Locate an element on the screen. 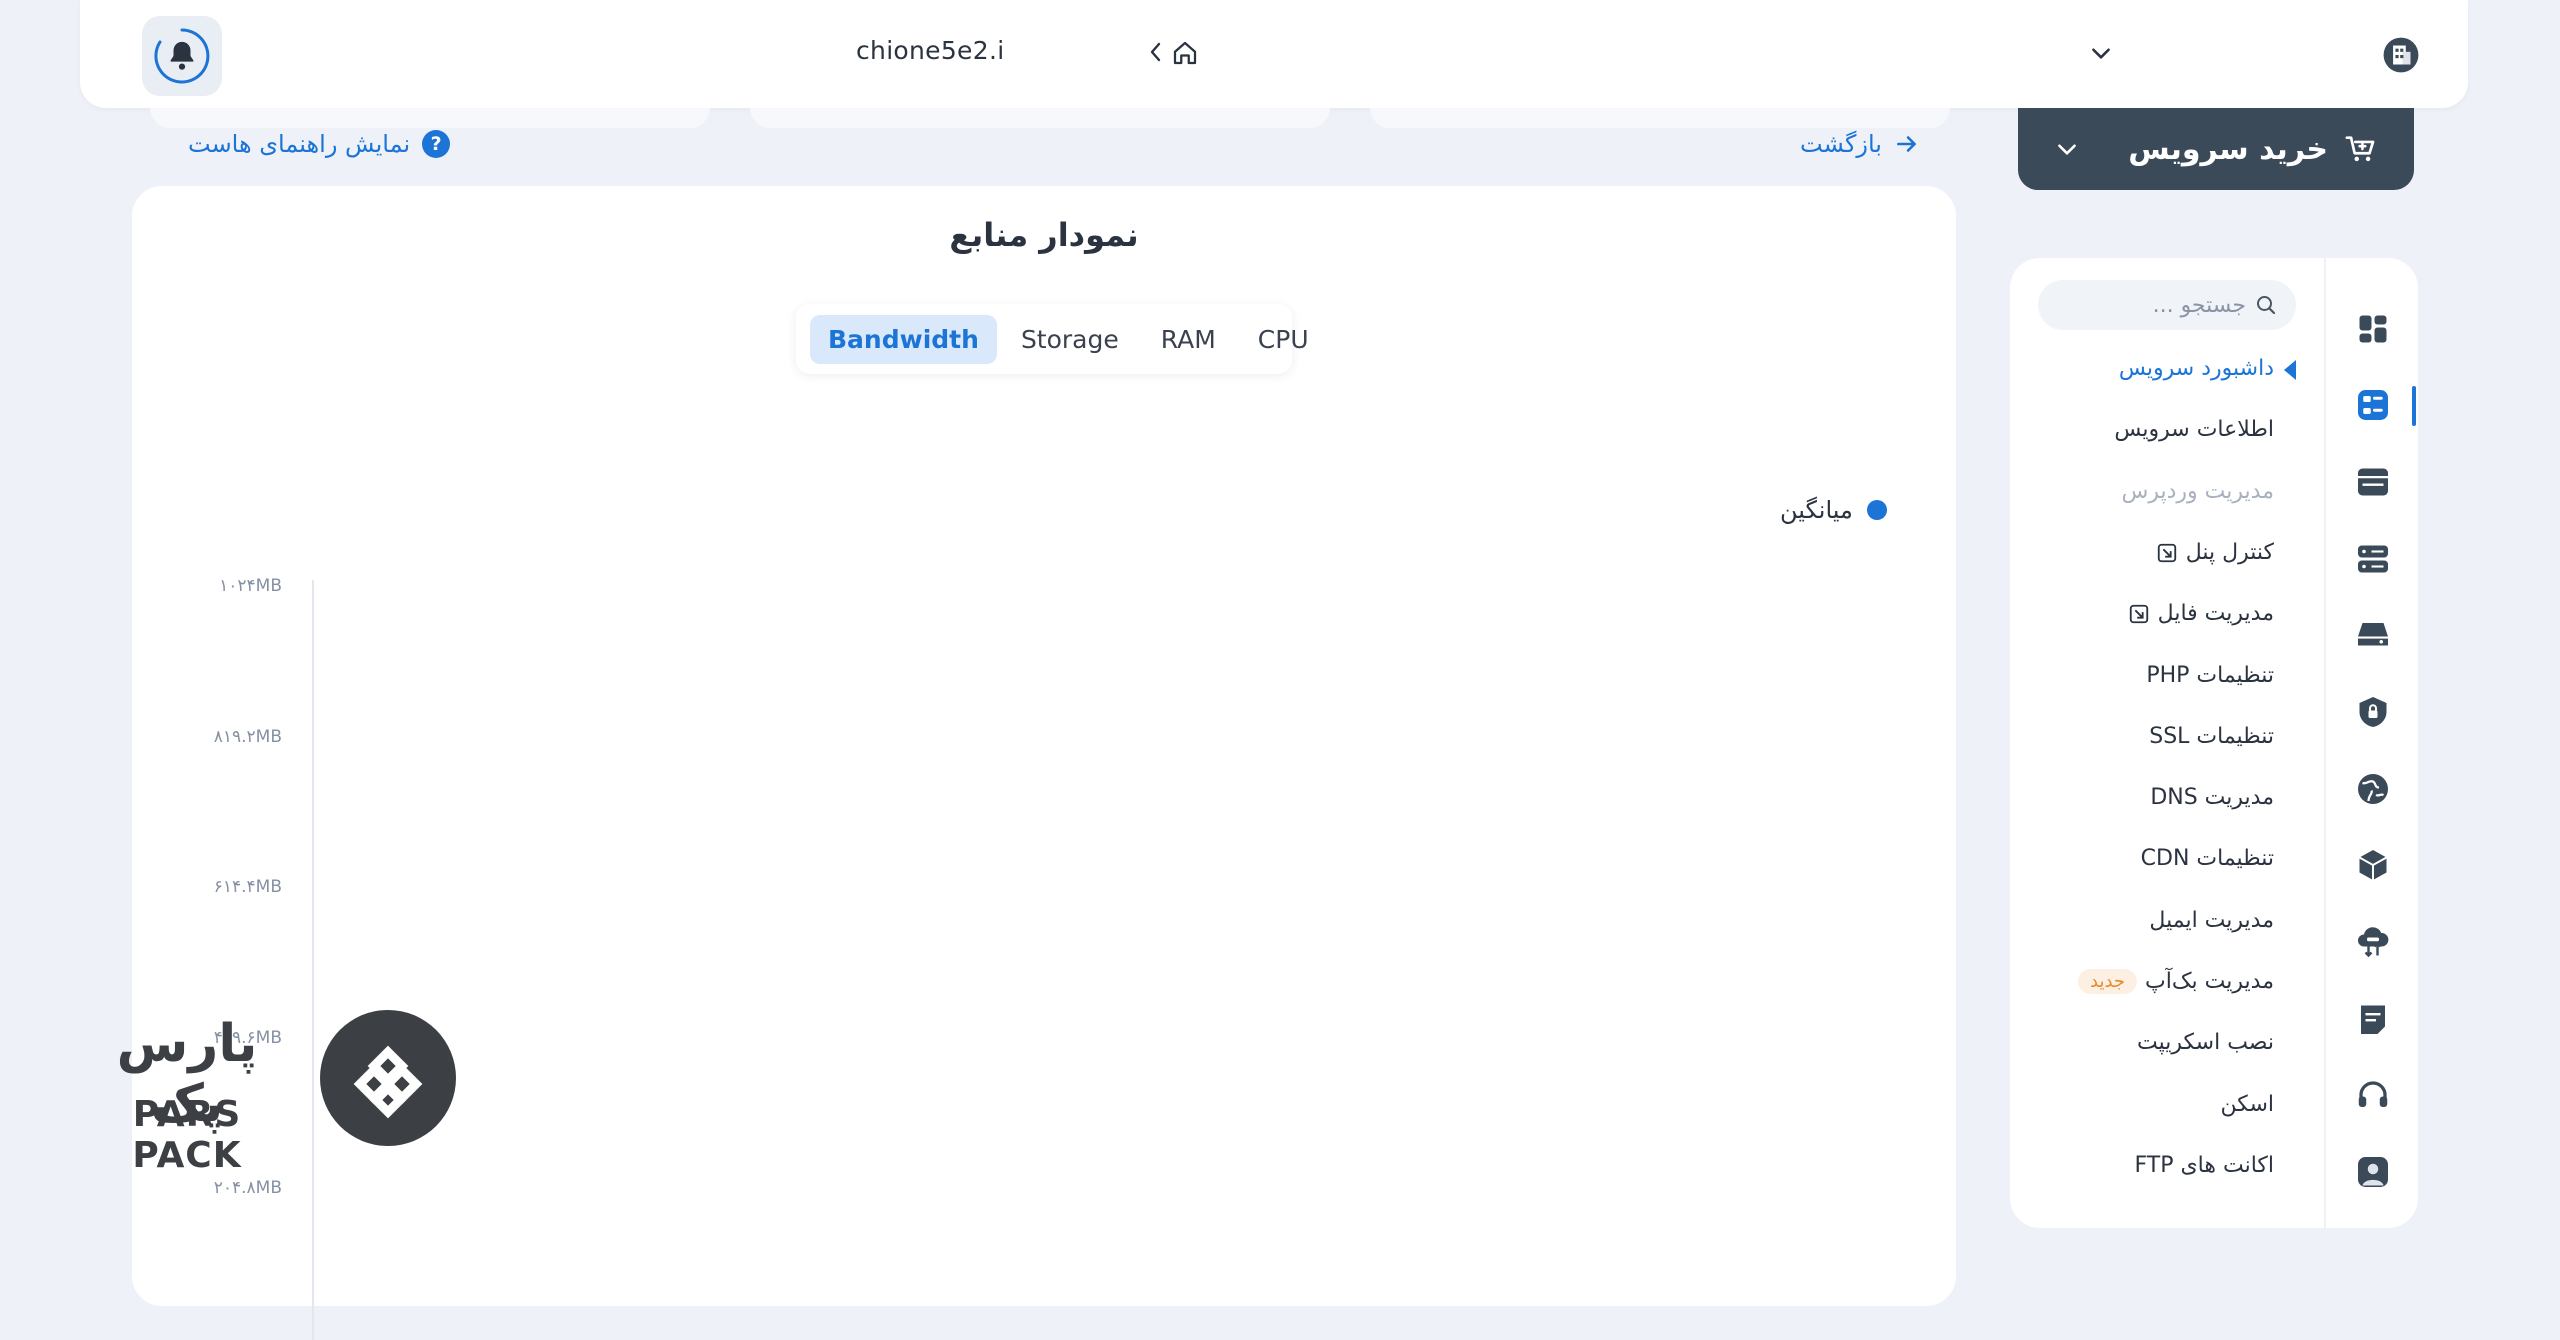 Image resolution: width=2560 pixels, height=1340 pixels. server-icon is located at coordinates (2373, 559).